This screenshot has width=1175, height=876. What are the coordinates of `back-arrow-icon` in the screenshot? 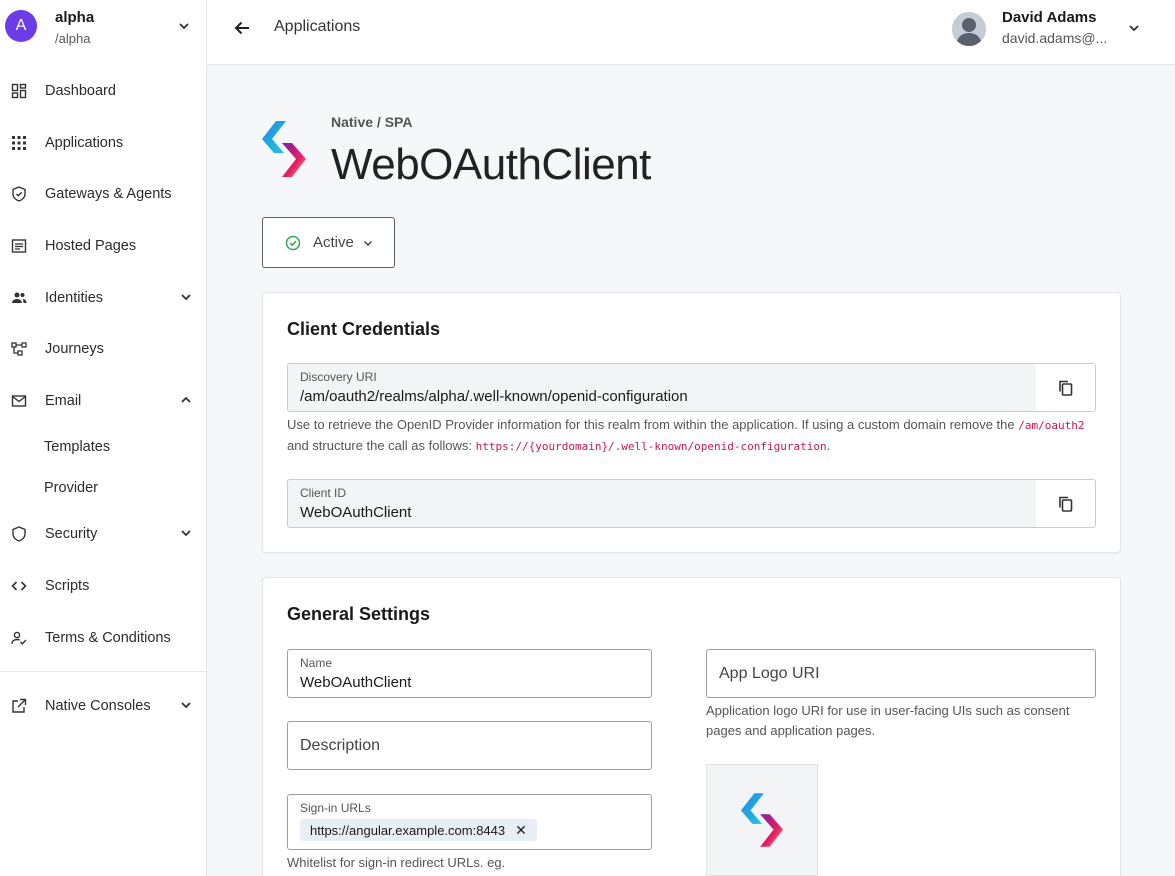 It's located at (242, 28).